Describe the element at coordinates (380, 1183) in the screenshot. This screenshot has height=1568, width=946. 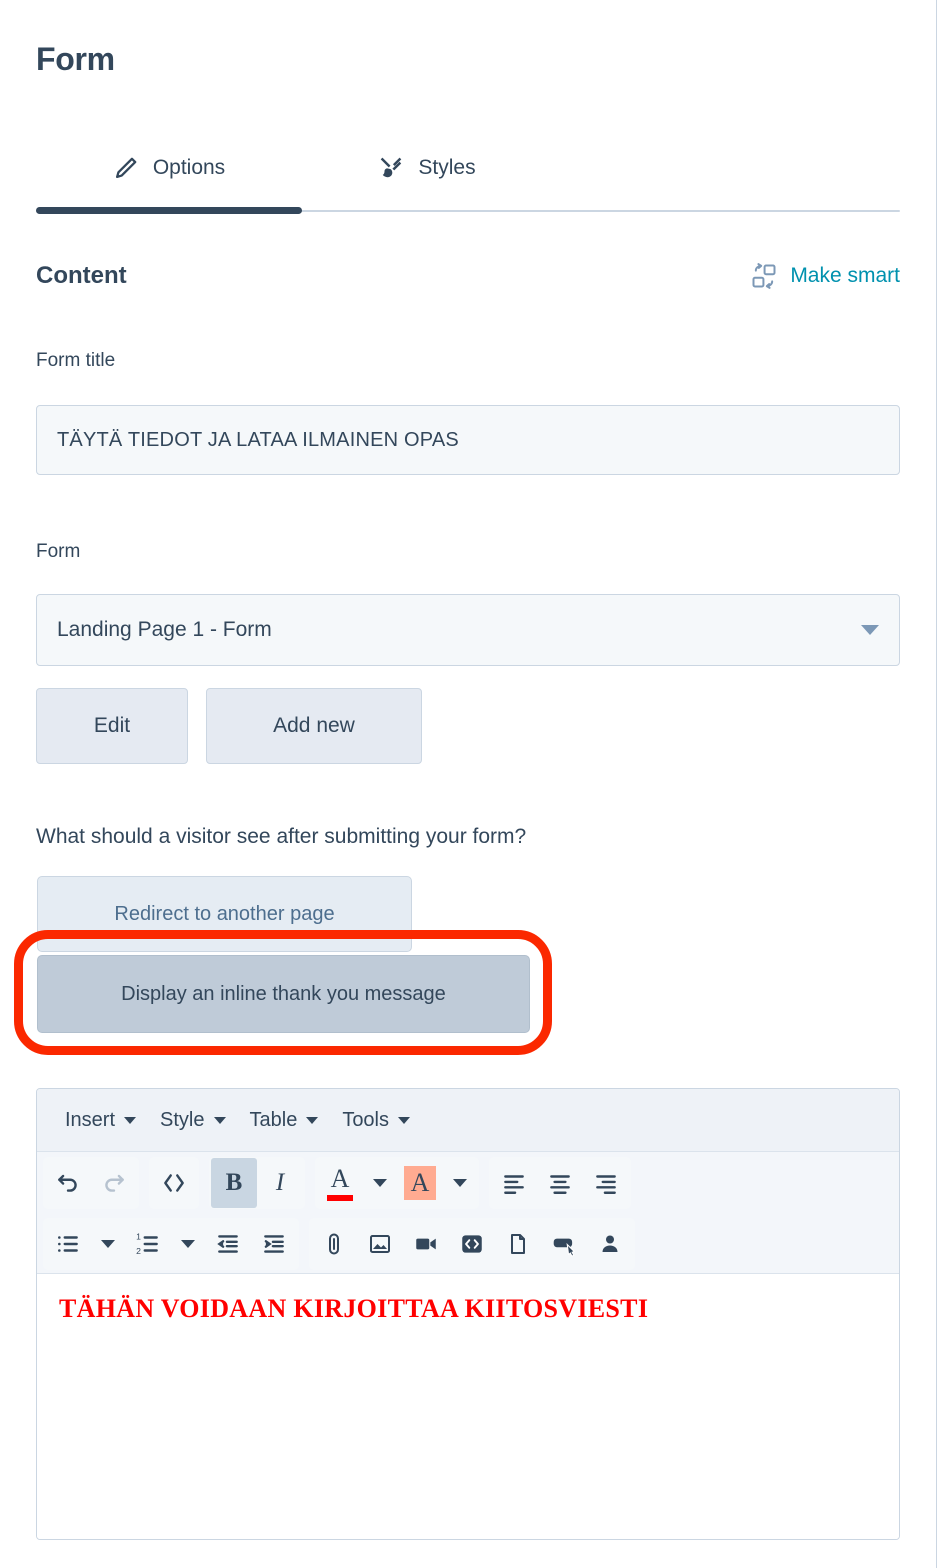
I see `text-color-dropdown-icon` at that location.